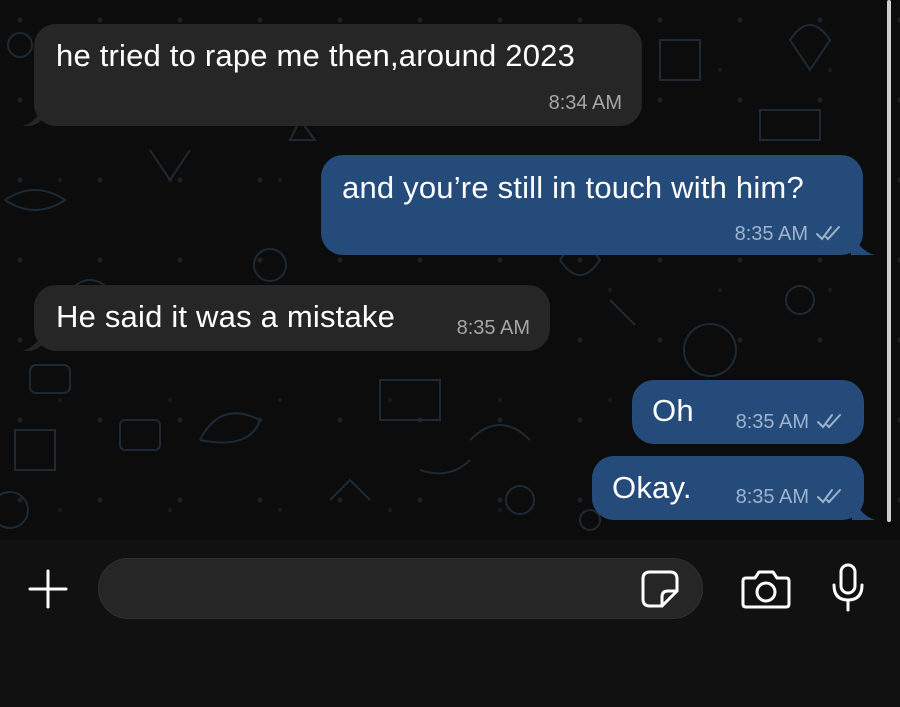 This screenshot has width=900, height=707. What do you see at coordinates (889, 261) in the screenshot?
I see `scrollbar` at bounding box center [889, 261].